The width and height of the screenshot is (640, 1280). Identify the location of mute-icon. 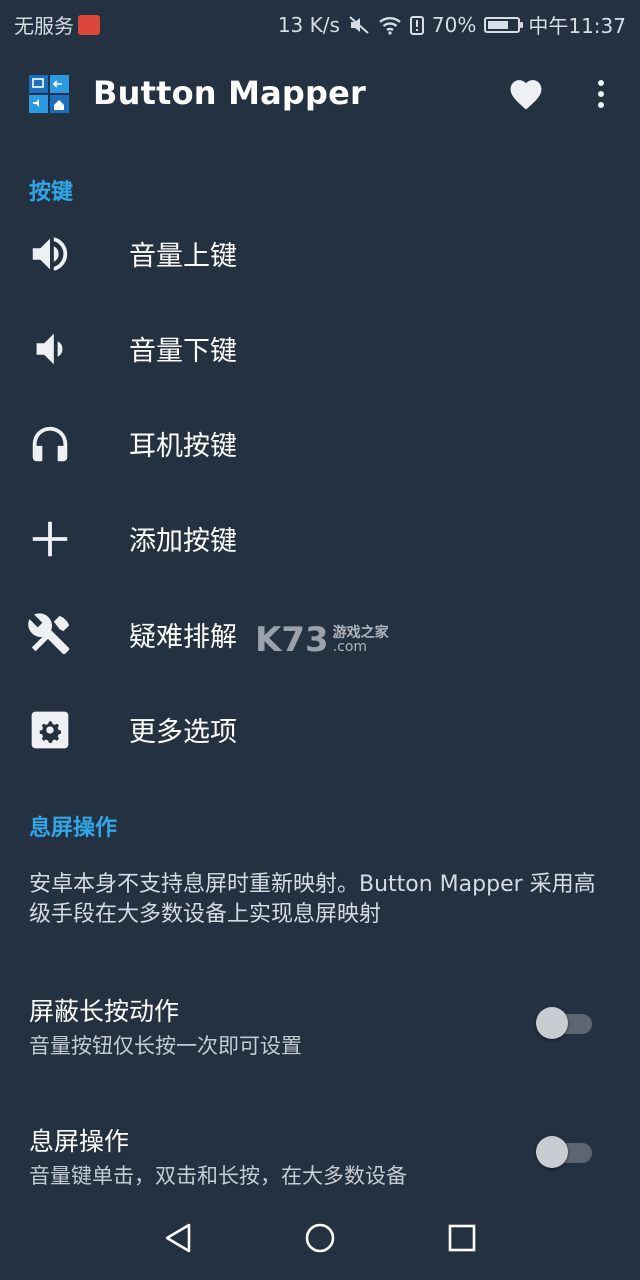
(359, 25).